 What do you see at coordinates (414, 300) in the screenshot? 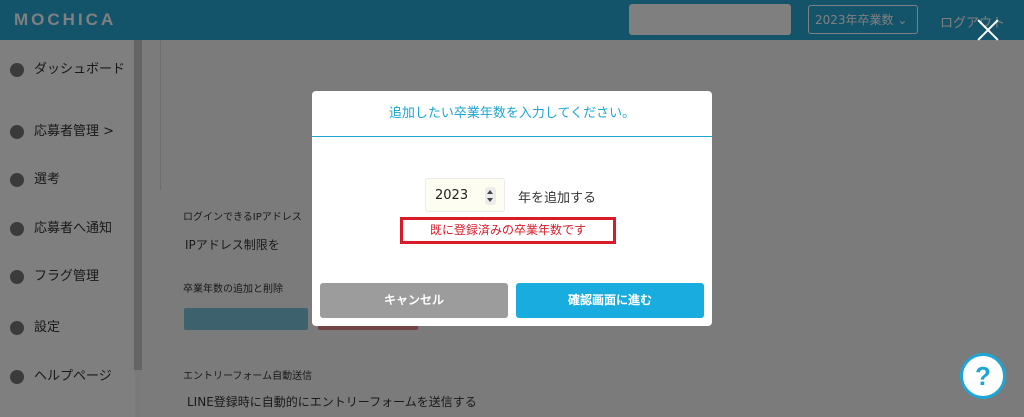
I see `cancel-button: キャンセル` at bounding box center [414, 300].